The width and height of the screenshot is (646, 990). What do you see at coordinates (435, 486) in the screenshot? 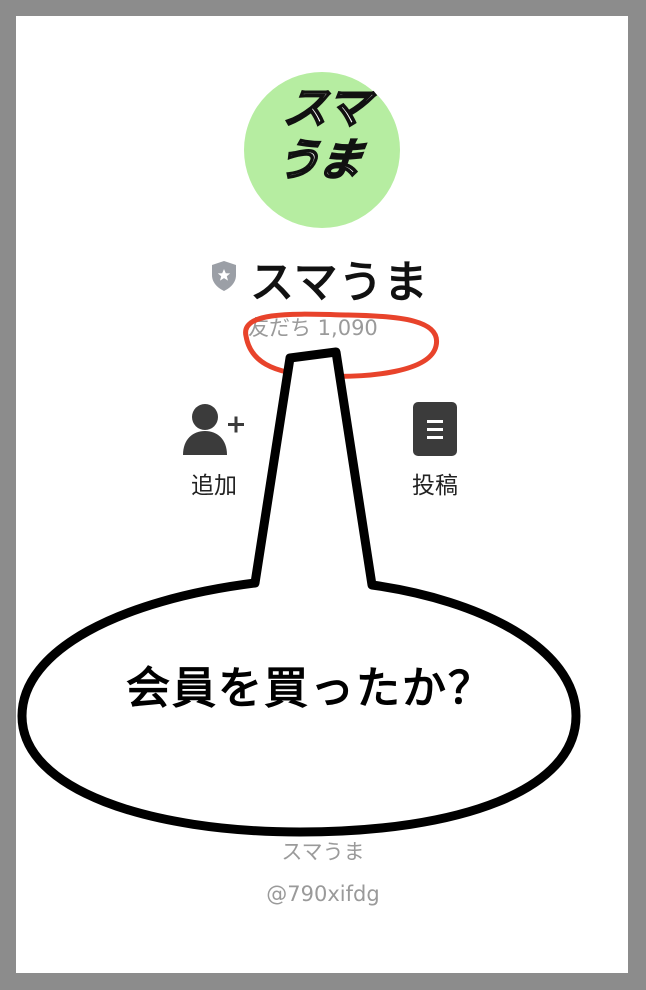
I see `post-label: 投稿` at bounding box center [435, 486].